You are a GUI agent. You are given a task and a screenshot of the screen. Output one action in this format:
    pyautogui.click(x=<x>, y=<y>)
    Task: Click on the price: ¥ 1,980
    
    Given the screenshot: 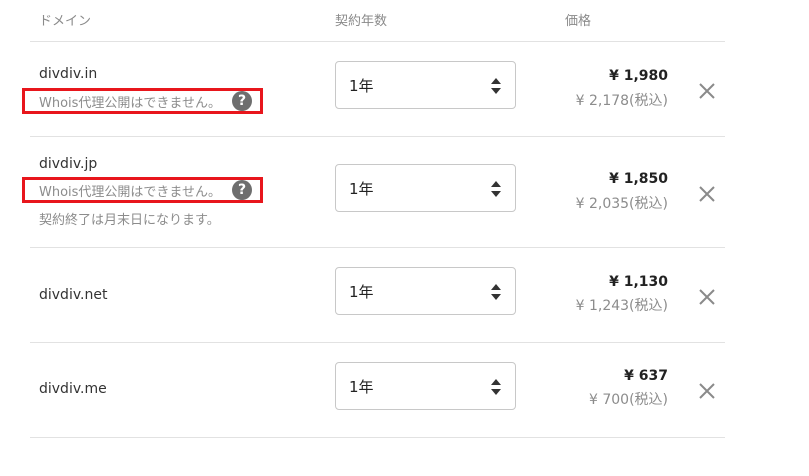 What is the action you would take?
    pyautogui.click(x=638, y=76)
    